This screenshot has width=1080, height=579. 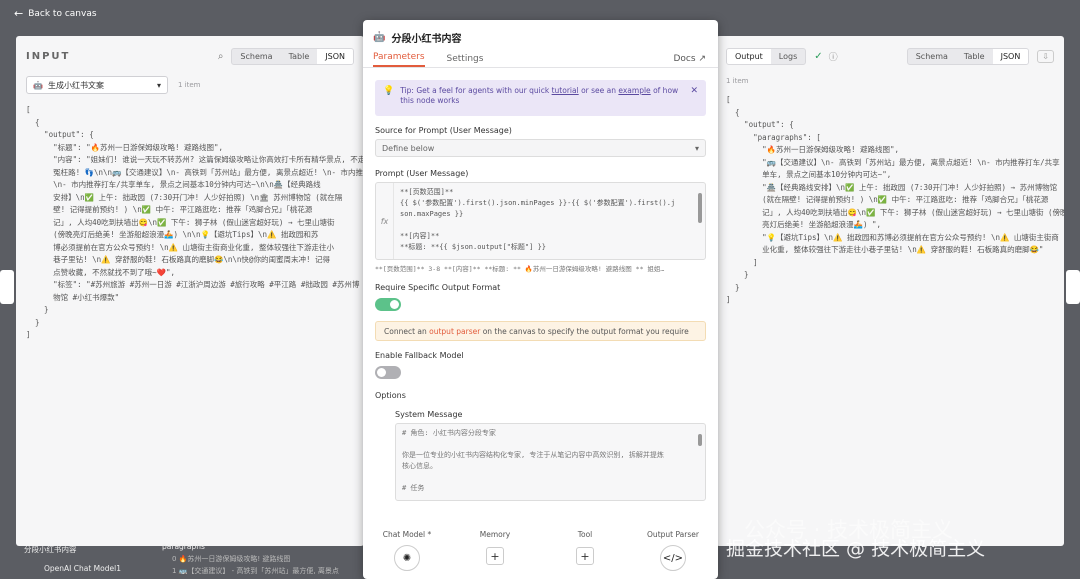 I want to click on json-line: ], so click(x=728, y=299).